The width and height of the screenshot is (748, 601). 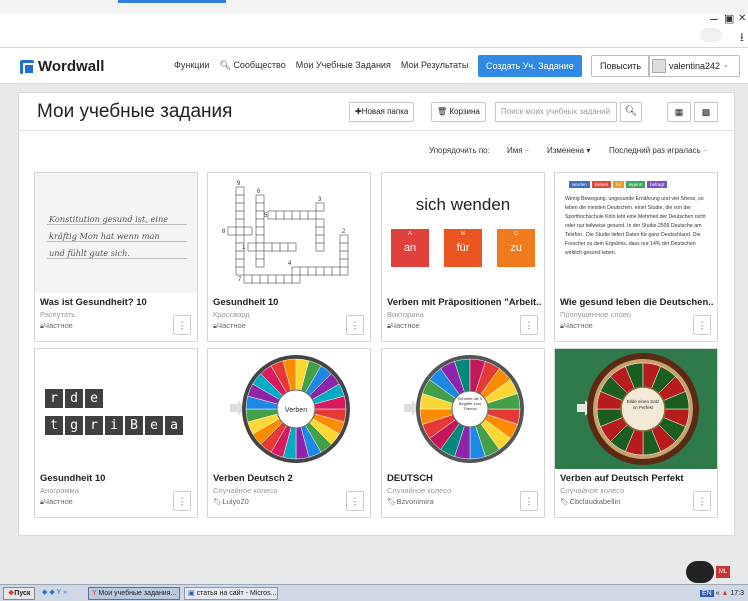 I want to click on card-thumbnail: sich wenden Aan Bfür Czu, so click(x=463, y=233).